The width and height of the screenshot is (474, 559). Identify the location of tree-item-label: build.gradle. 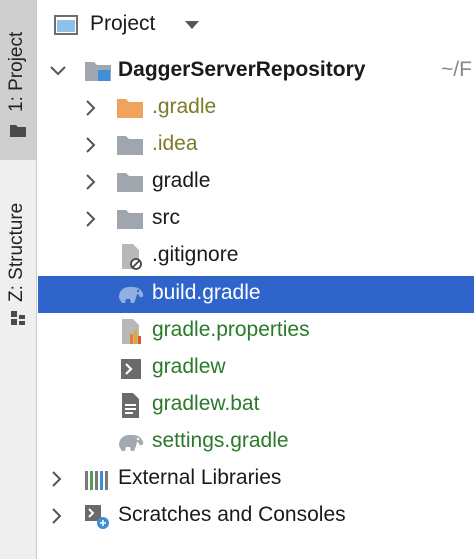
(206, 292).